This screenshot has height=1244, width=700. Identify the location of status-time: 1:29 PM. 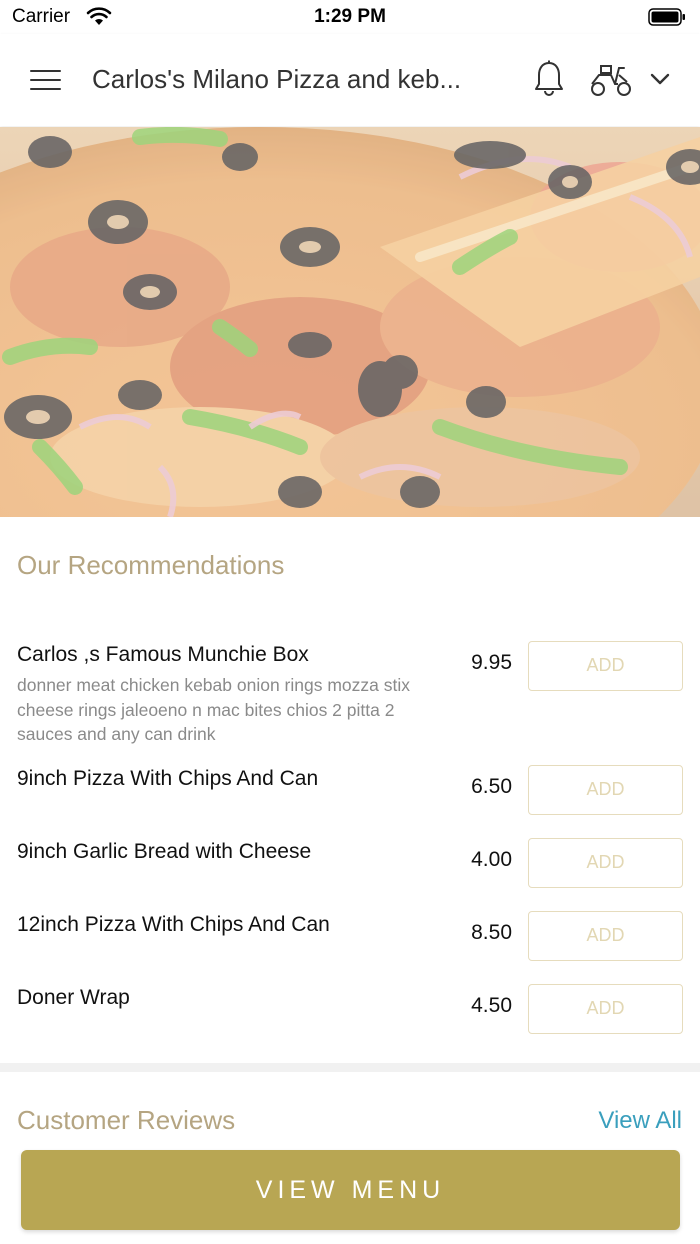
(350, 16).